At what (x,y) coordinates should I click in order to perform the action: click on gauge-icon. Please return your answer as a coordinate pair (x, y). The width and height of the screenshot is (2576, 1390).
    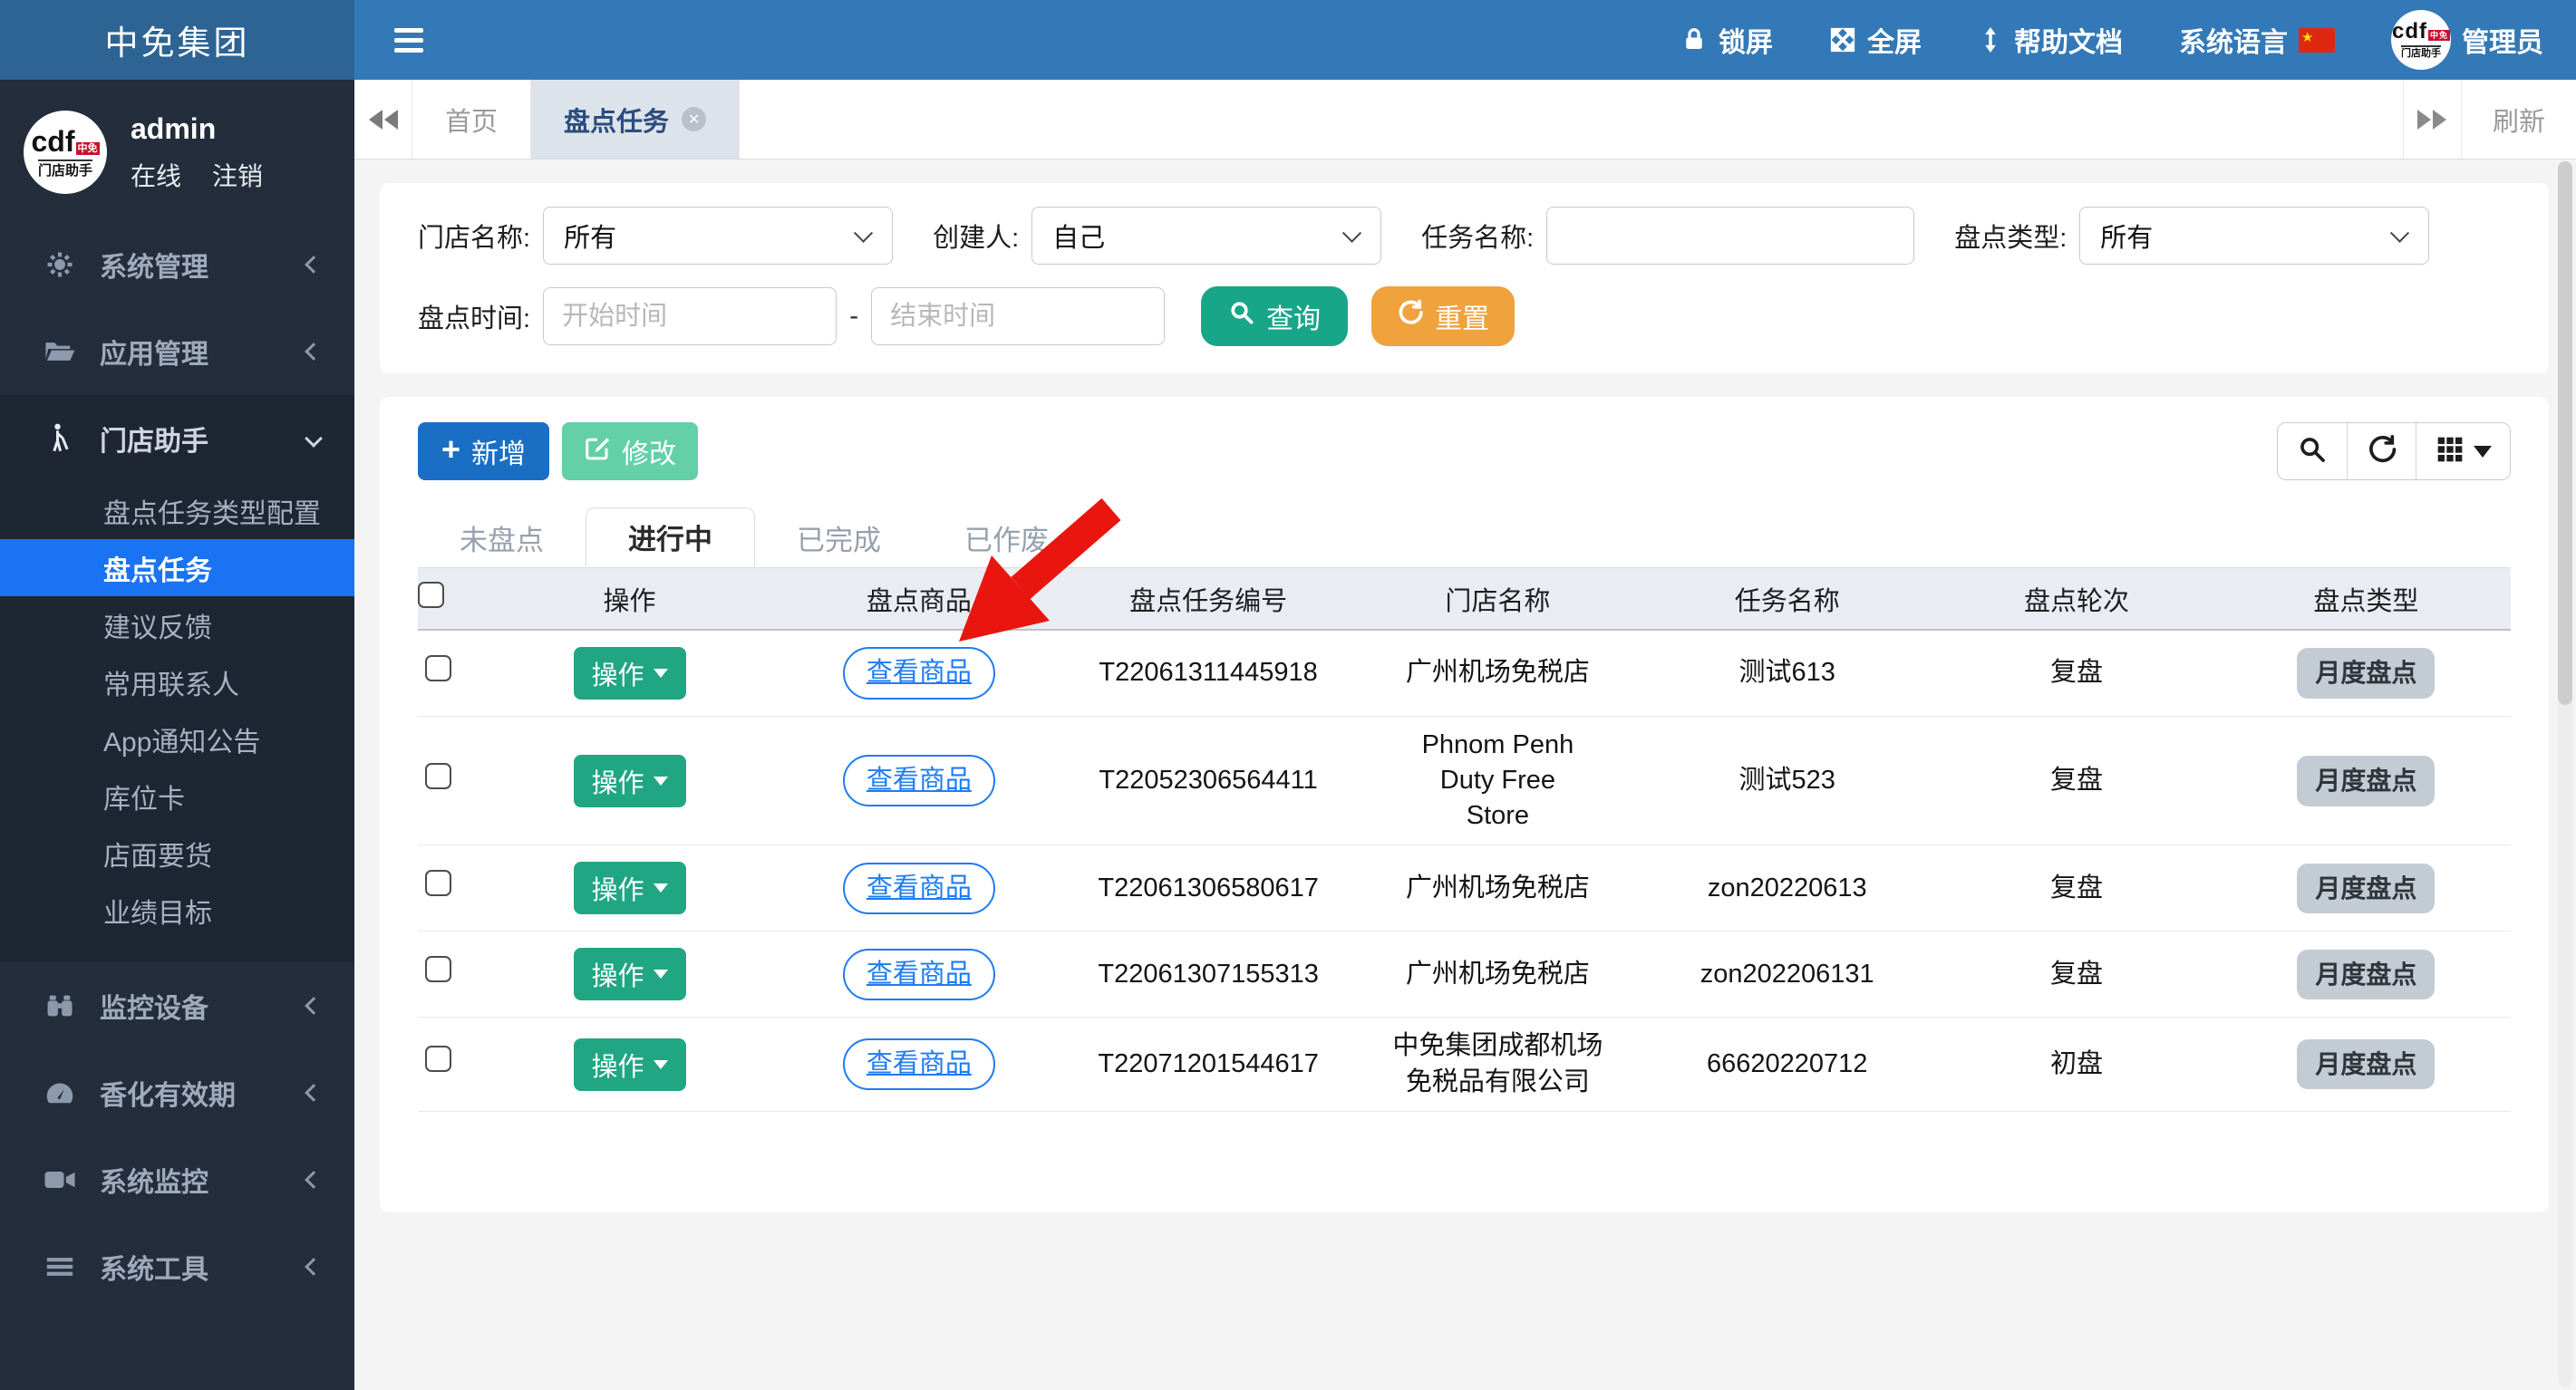
    Looking at the image, I should click on (60, 1092).